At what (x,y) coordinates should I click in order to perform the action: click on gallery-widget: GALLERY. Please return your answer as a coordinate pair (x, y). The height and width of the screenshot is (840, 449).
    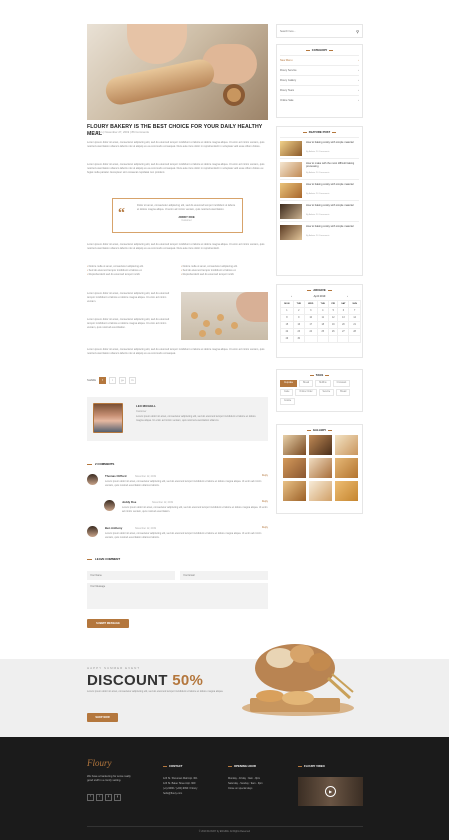
    Looking at the image, I should click on (319, 469).